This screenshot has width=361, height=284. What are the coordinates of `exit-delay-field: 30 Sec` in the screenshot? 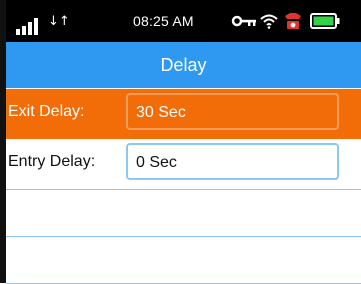 It's located at (232, 111).